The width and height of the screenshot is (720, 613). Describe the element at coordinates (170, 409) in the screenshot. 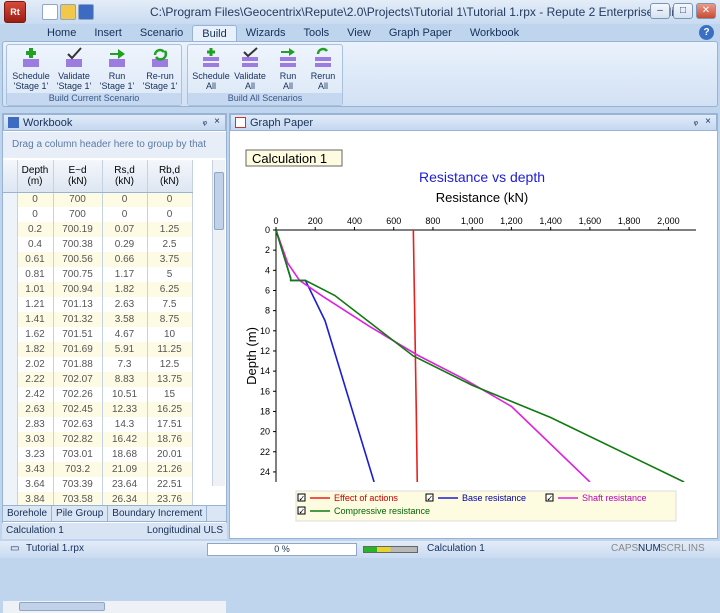

I see `table-cell: 16.25` at that location.